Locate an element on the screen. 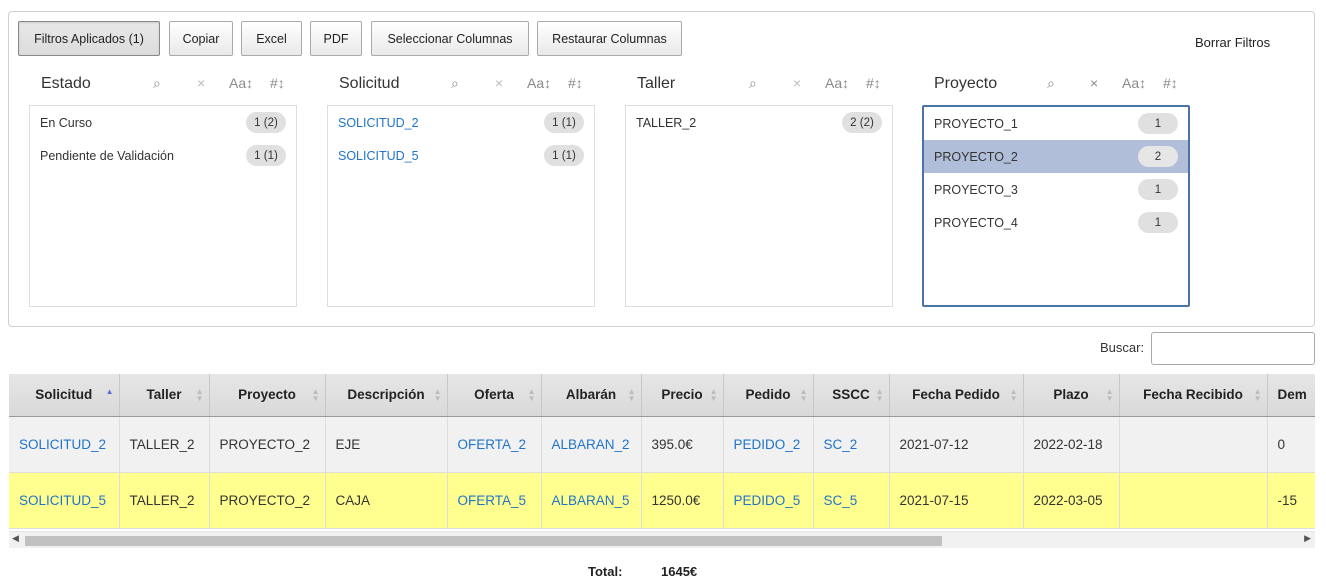 The height and width of the screenshot is (588, 1326). cell-oferta-link: OFERTA_2 is located at coordinates (494, 444).